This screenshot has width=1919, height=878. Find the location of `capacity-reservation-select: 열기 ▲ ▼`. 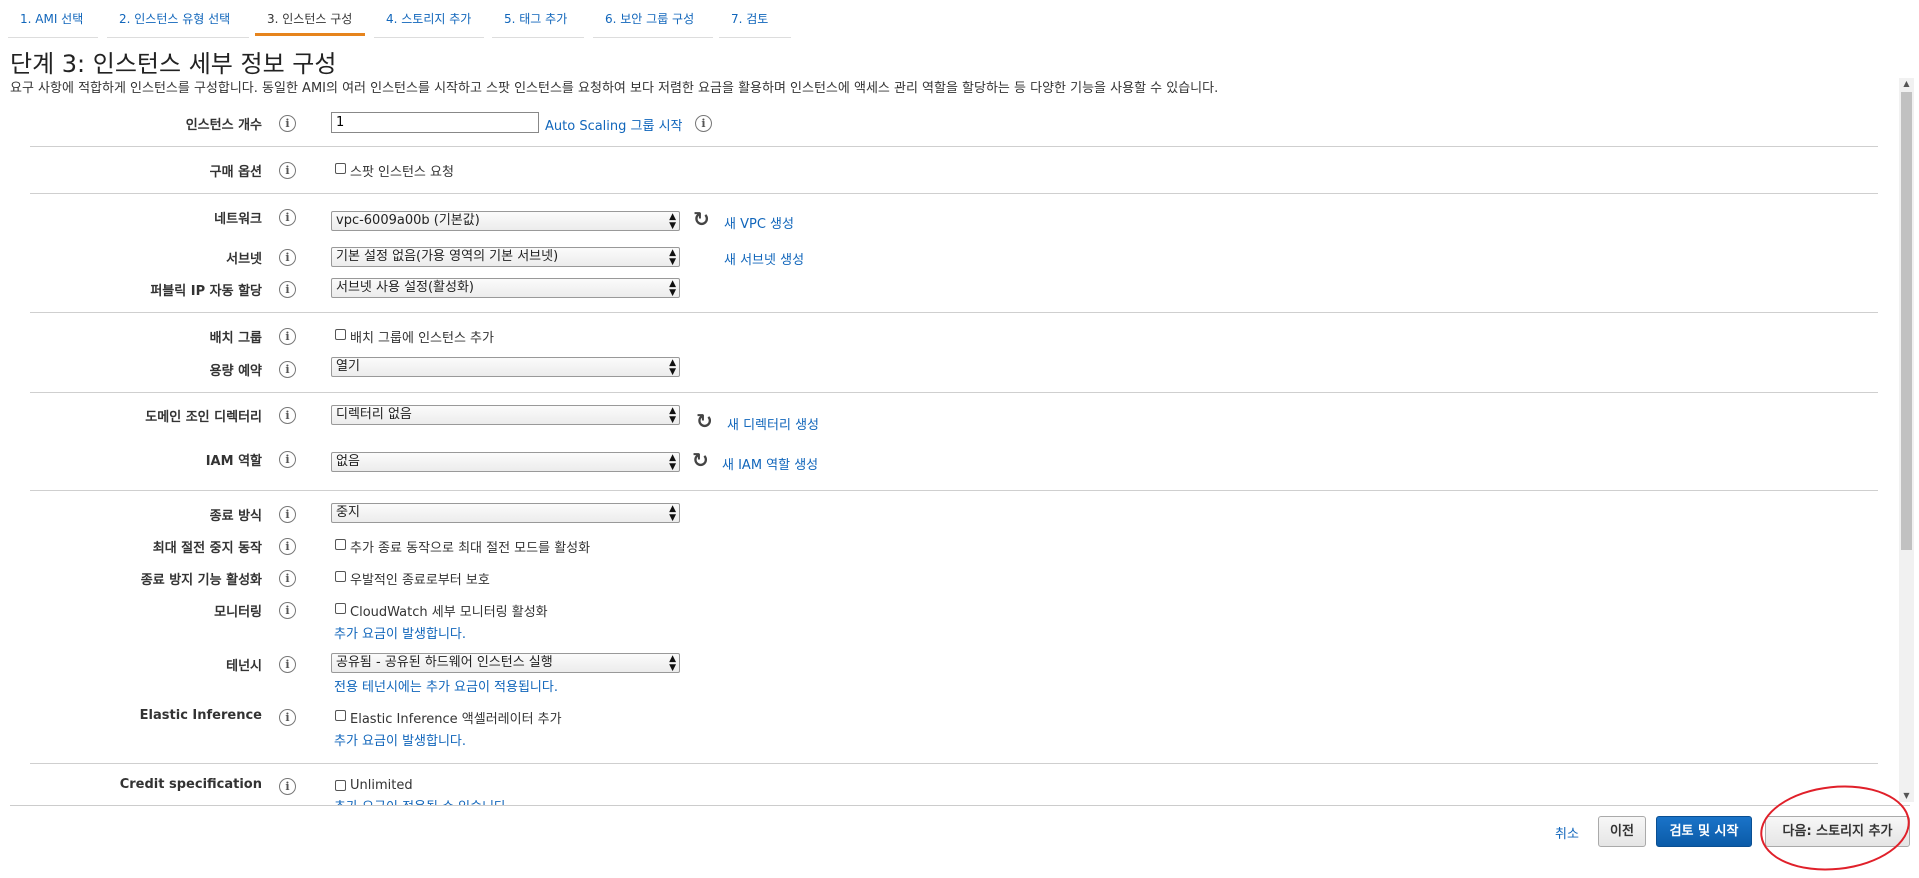

capacity-reservation-select: 열기 ▲ ▼ is located at coordinates (505, 367).